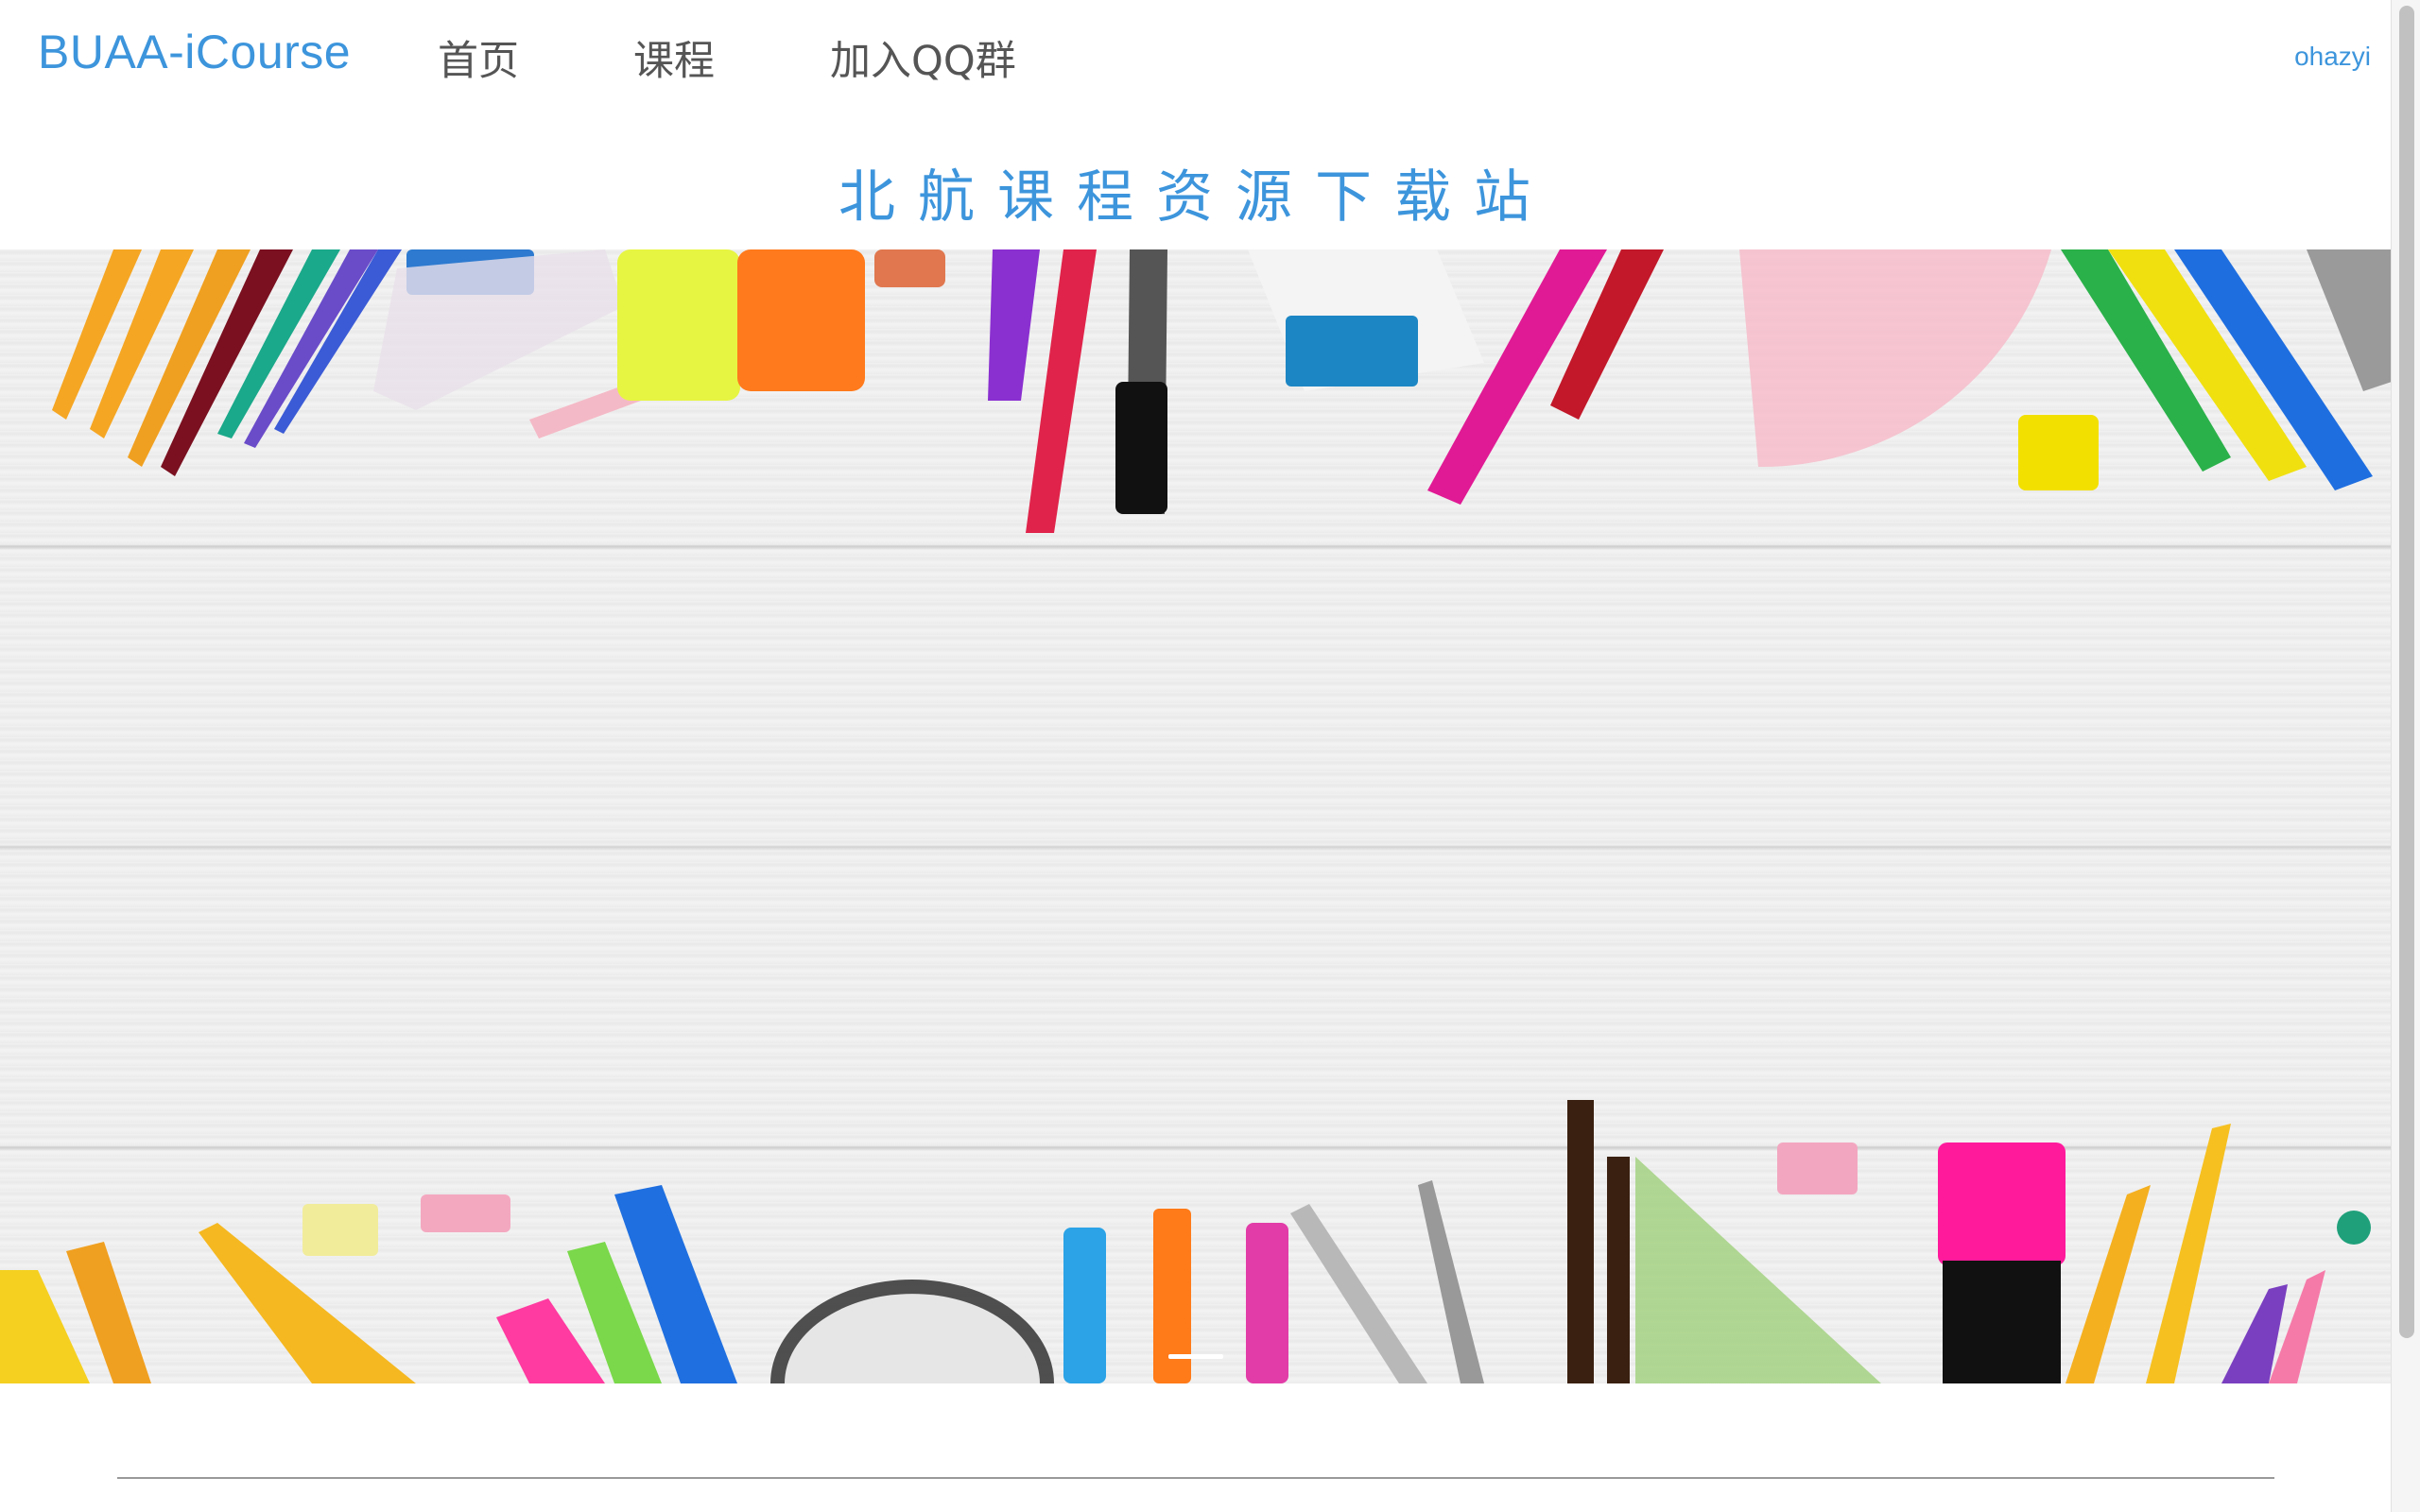 Image resolution: width=2420 pixels, height=1512 pixels. Describe the element at coordinates (801, 320) in the screenshot. I see `highlighter-orange` at that location.